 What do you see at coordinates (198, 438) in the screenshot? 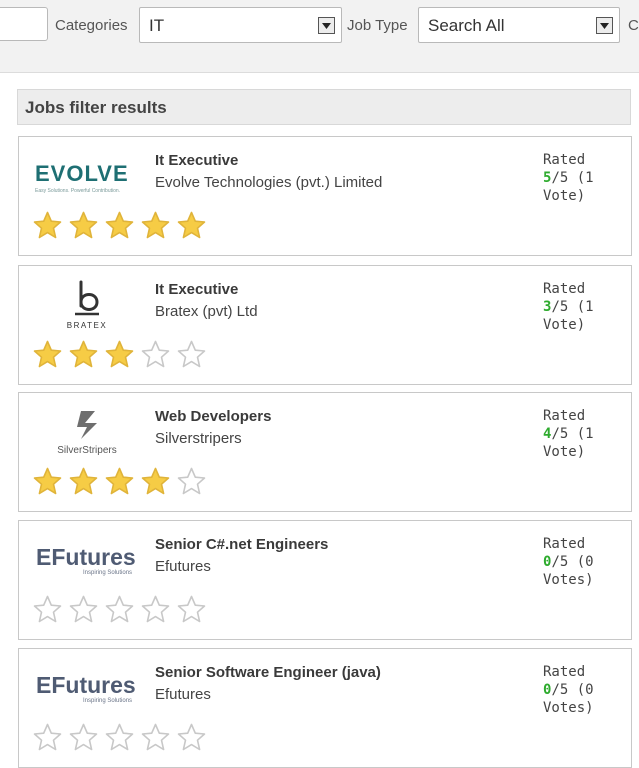
I see `company-name: Silverstripers` at bounding box center [198, 438].